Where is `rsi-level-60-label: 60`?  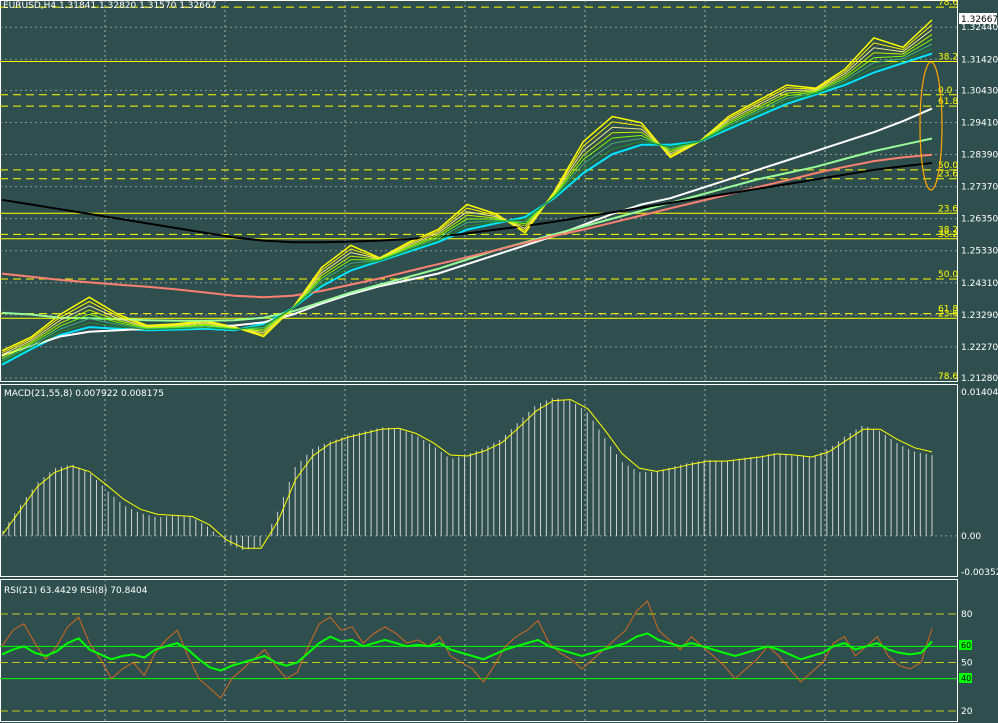 rsi-level-60-label: 60 is located at coordinates (966, 645).